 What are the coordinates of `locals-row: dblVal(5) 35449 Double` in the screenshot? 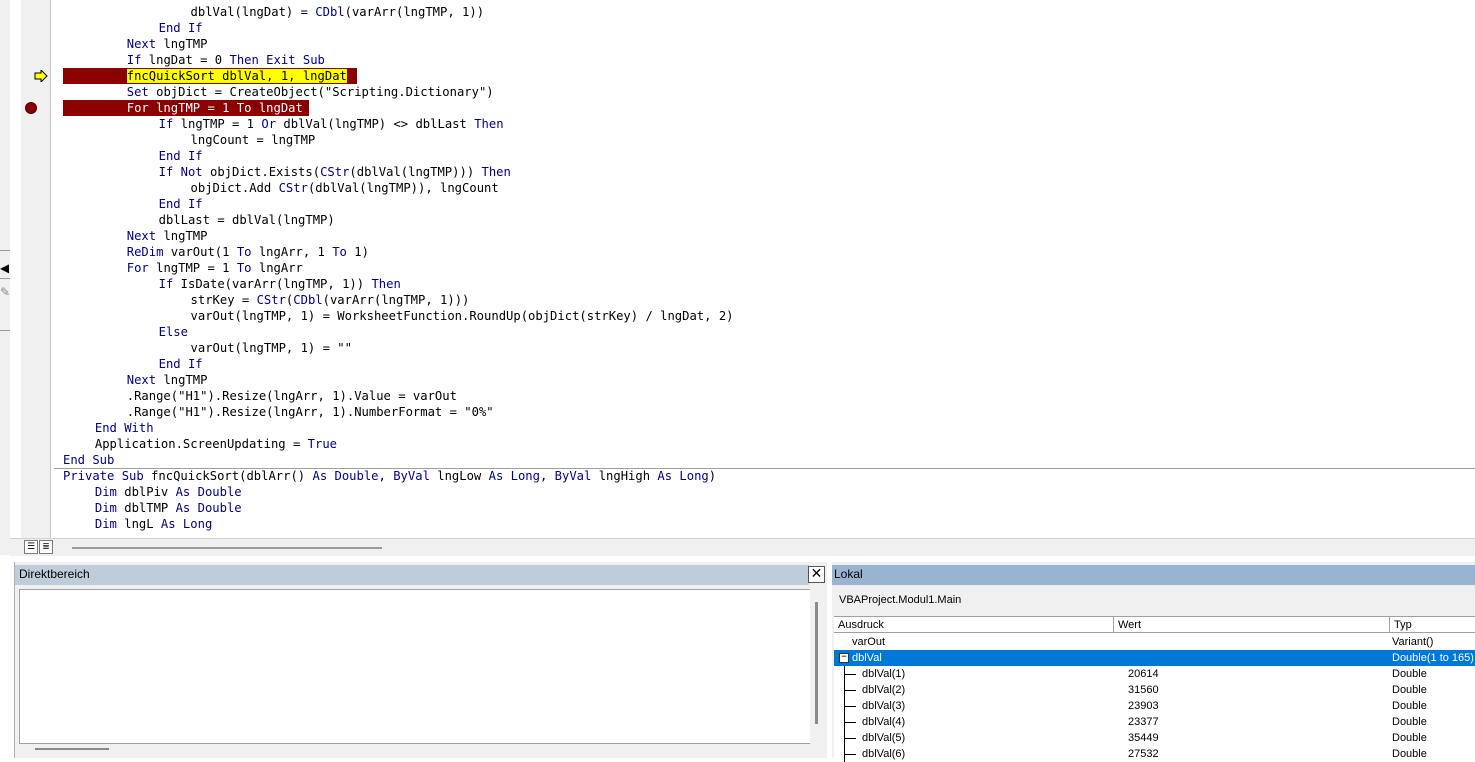 It's located at (1154, 738).